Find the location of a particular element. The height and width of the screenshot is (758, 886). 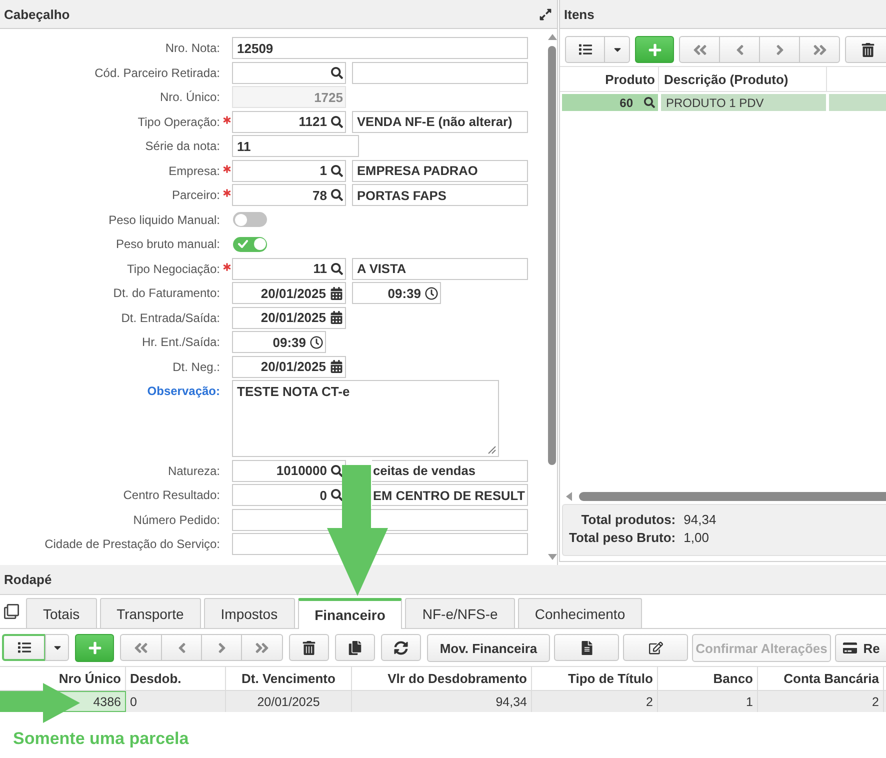

scroll-left-icon is located at coordinates (569, 496).